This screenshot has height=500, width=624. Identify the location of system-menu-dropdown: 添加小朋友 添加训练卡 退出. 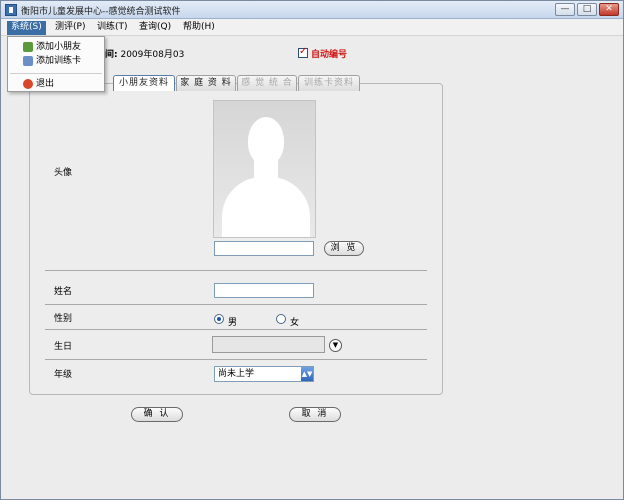
(56, 64).